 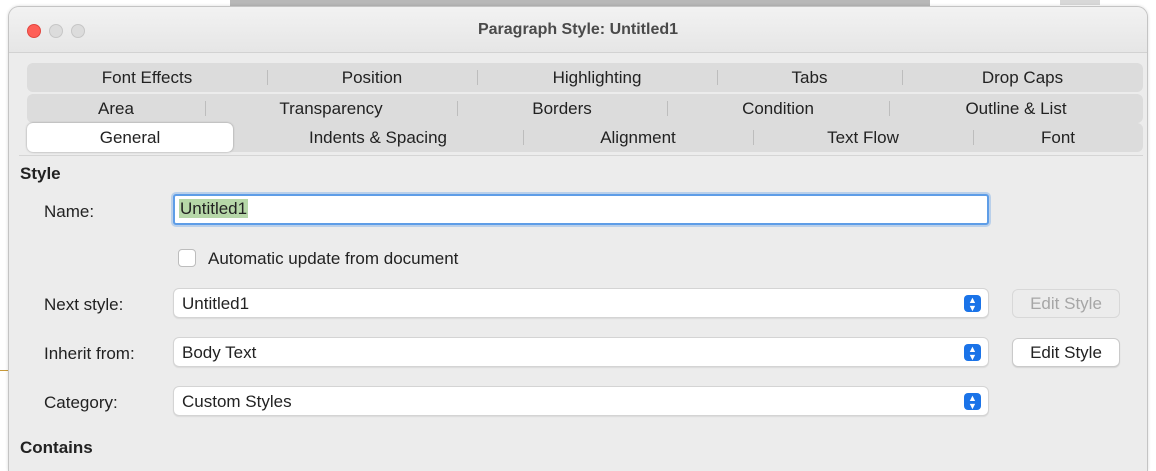 What do you see at coordinates (1058, 137) in the screenshot?
I see `tab-font: Font` at bounding box center [1058, 137].